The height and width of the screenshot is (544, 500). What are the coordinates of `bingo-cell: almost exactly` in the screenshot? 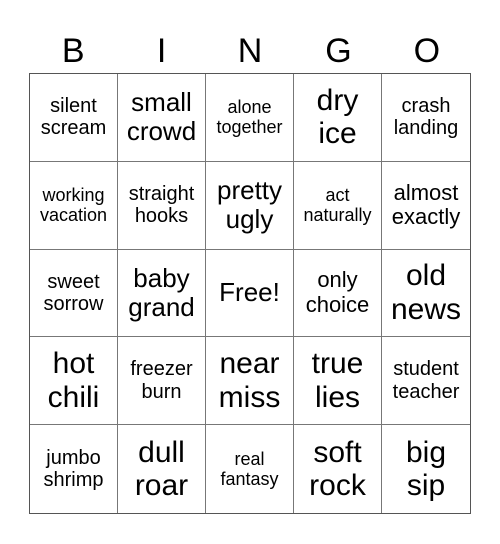 It's located at (426, 206).